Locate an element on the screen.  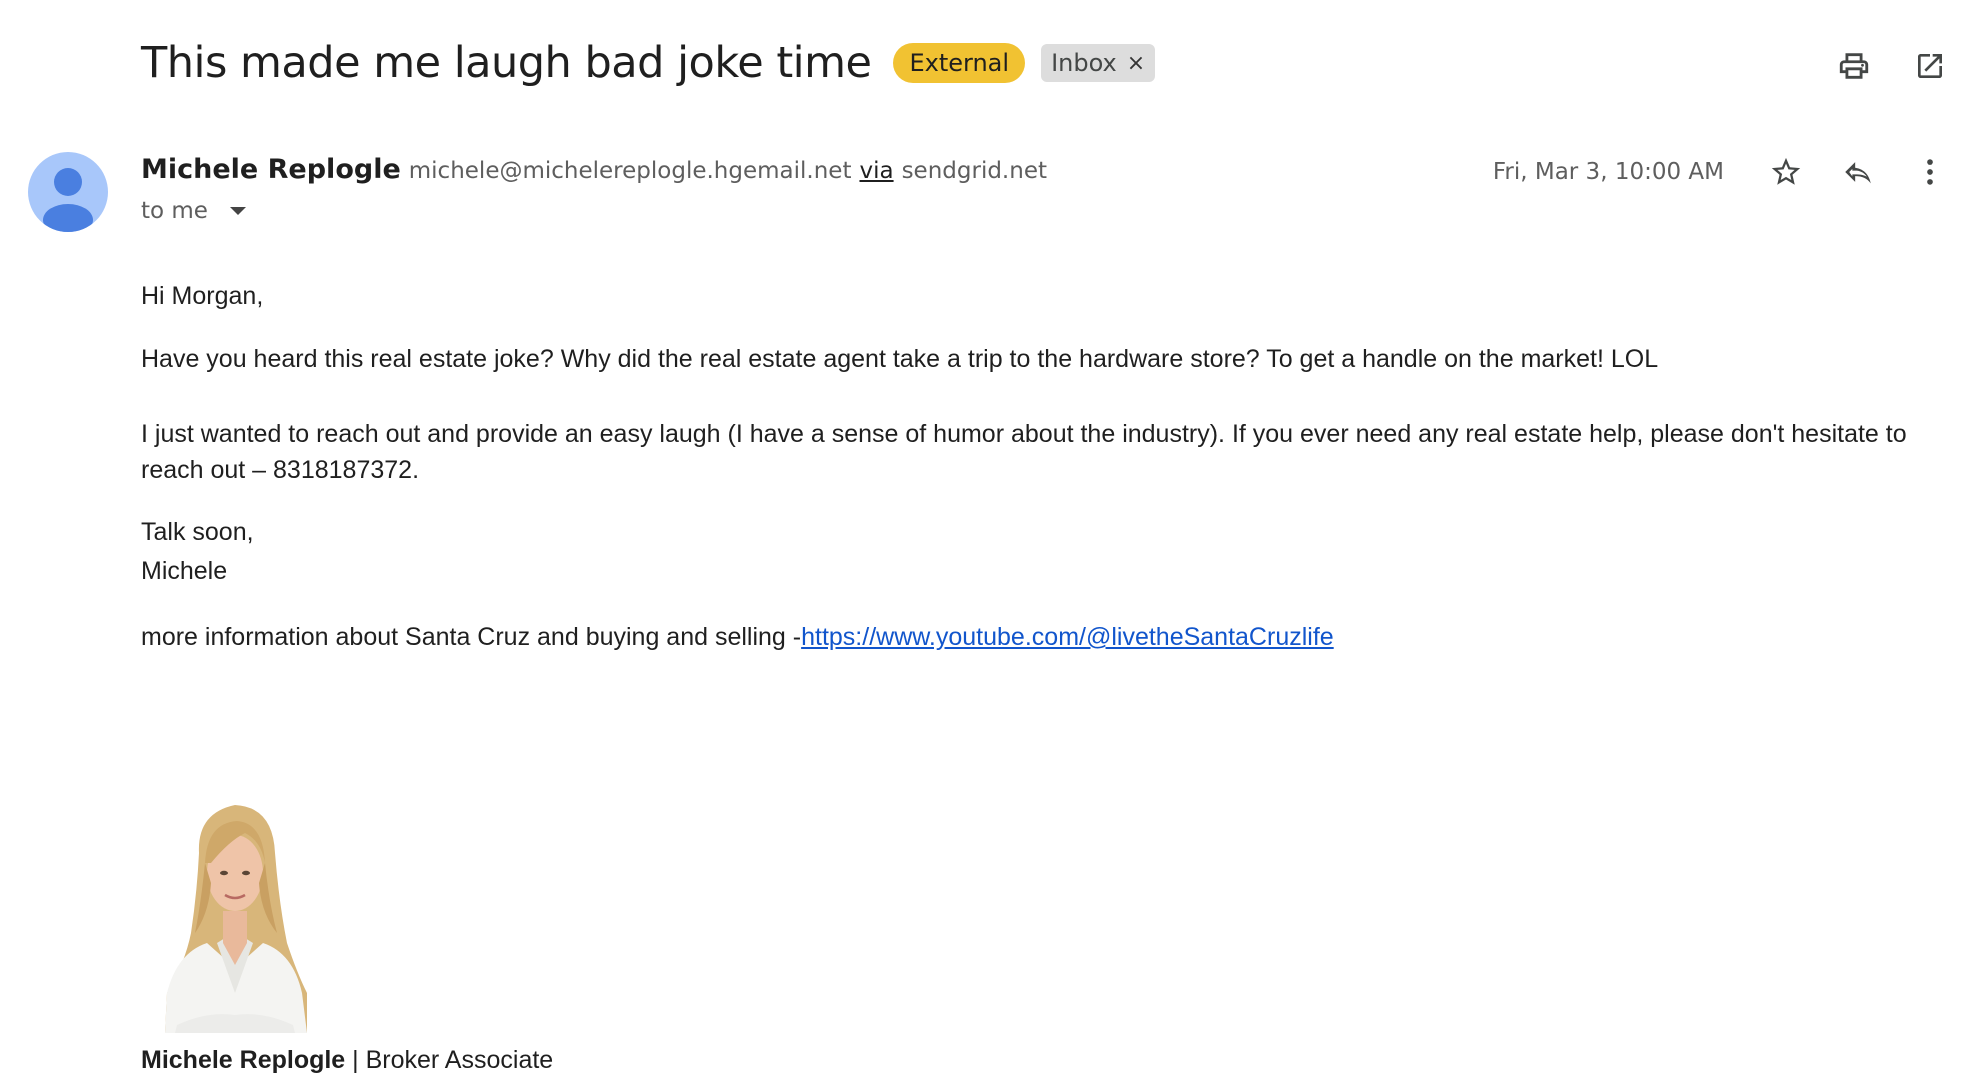
more-vertical-icon is located at coordinates (1930, 172).